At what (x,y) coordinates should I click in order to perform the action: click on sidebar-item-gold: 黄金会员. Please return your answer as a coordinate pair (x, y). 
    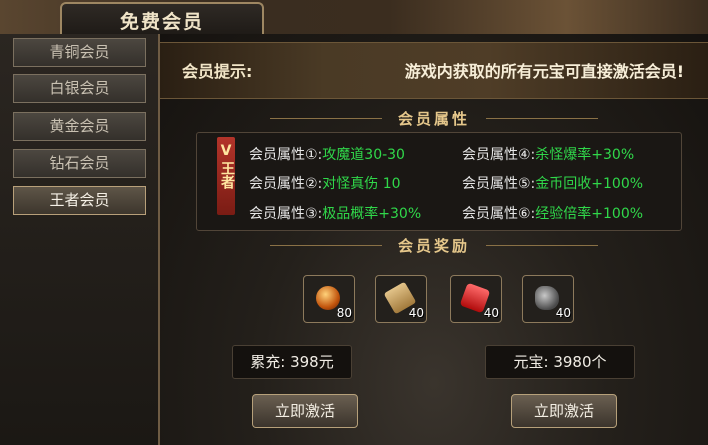
    Looking at the image, I should click on (79, 126).